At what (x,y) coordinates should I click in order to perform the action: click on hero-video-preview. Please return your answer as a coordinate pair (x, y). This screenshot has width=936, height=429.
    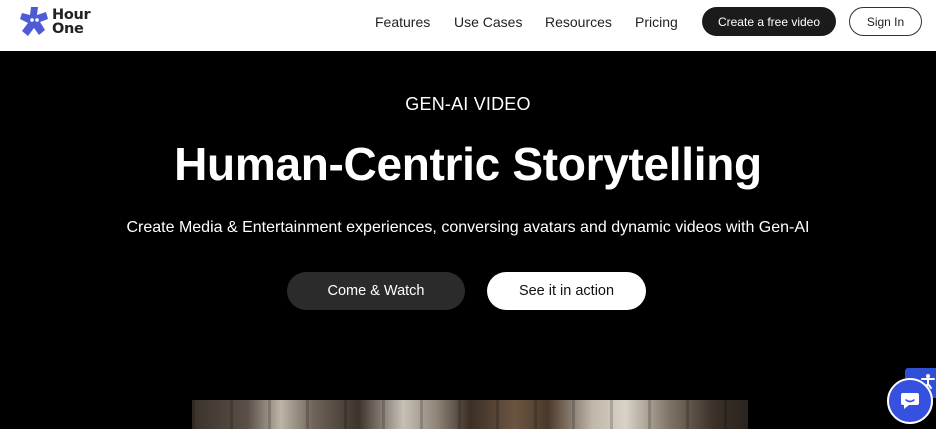
    Looking at the image, I should click on (470, 414).